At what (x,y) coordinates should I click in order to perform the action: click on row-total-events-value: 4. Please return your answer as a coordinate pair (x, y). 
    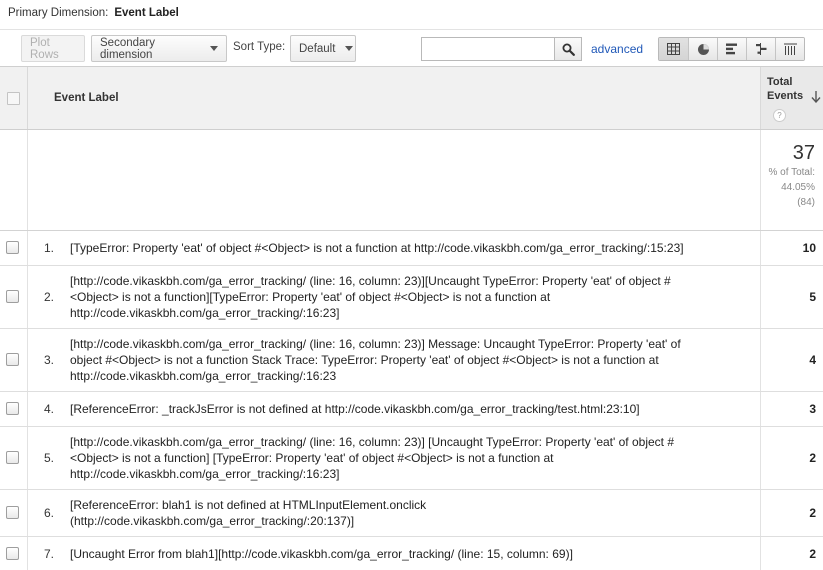
    Looking at the image, I should click on (812, 360).